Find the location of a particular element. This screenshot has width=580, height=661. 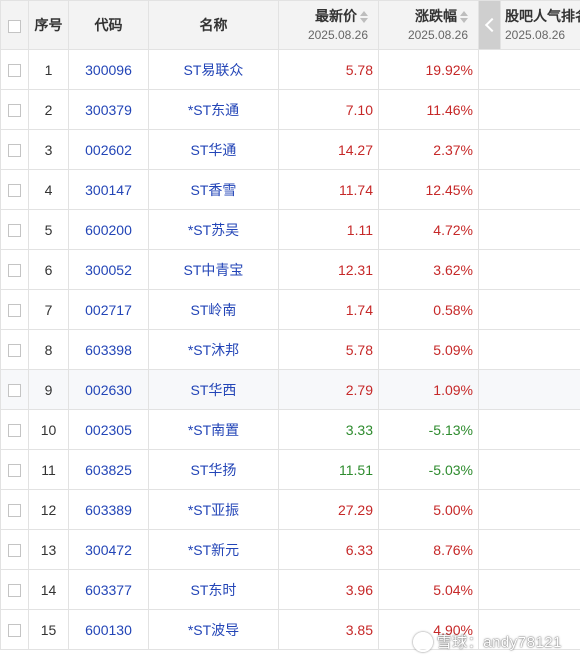

stock-code-link: 603377 is located at coordinates (108, 589).